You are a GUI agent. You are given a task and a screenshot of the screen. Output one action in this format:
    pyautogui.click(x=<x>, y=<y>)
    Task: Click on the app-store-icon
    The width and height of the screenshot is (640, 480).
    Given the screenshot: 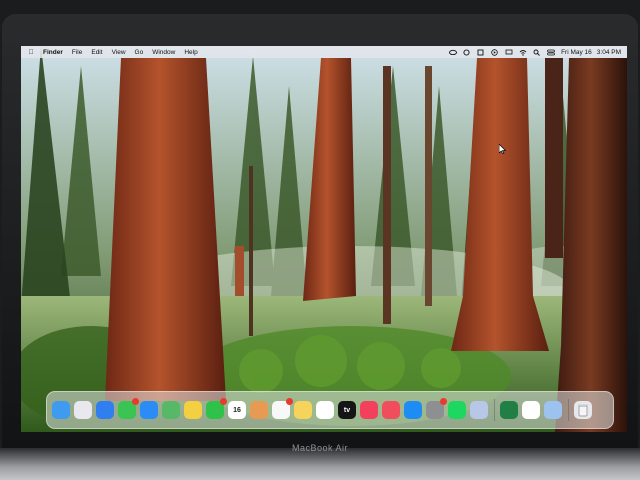 What is the action you would take?
    pyautogui.click(x=413, y=410)
    